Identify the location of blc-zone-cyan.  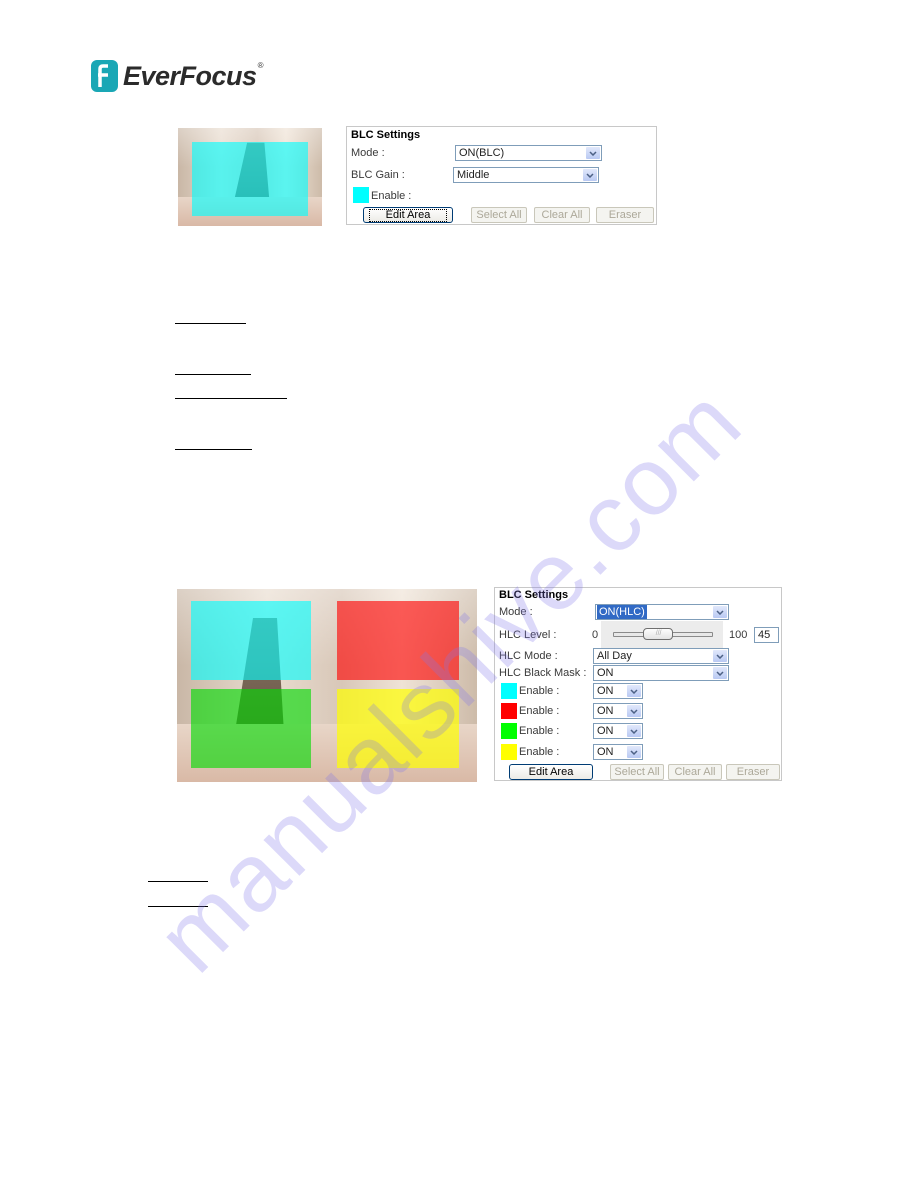
(250, 179).